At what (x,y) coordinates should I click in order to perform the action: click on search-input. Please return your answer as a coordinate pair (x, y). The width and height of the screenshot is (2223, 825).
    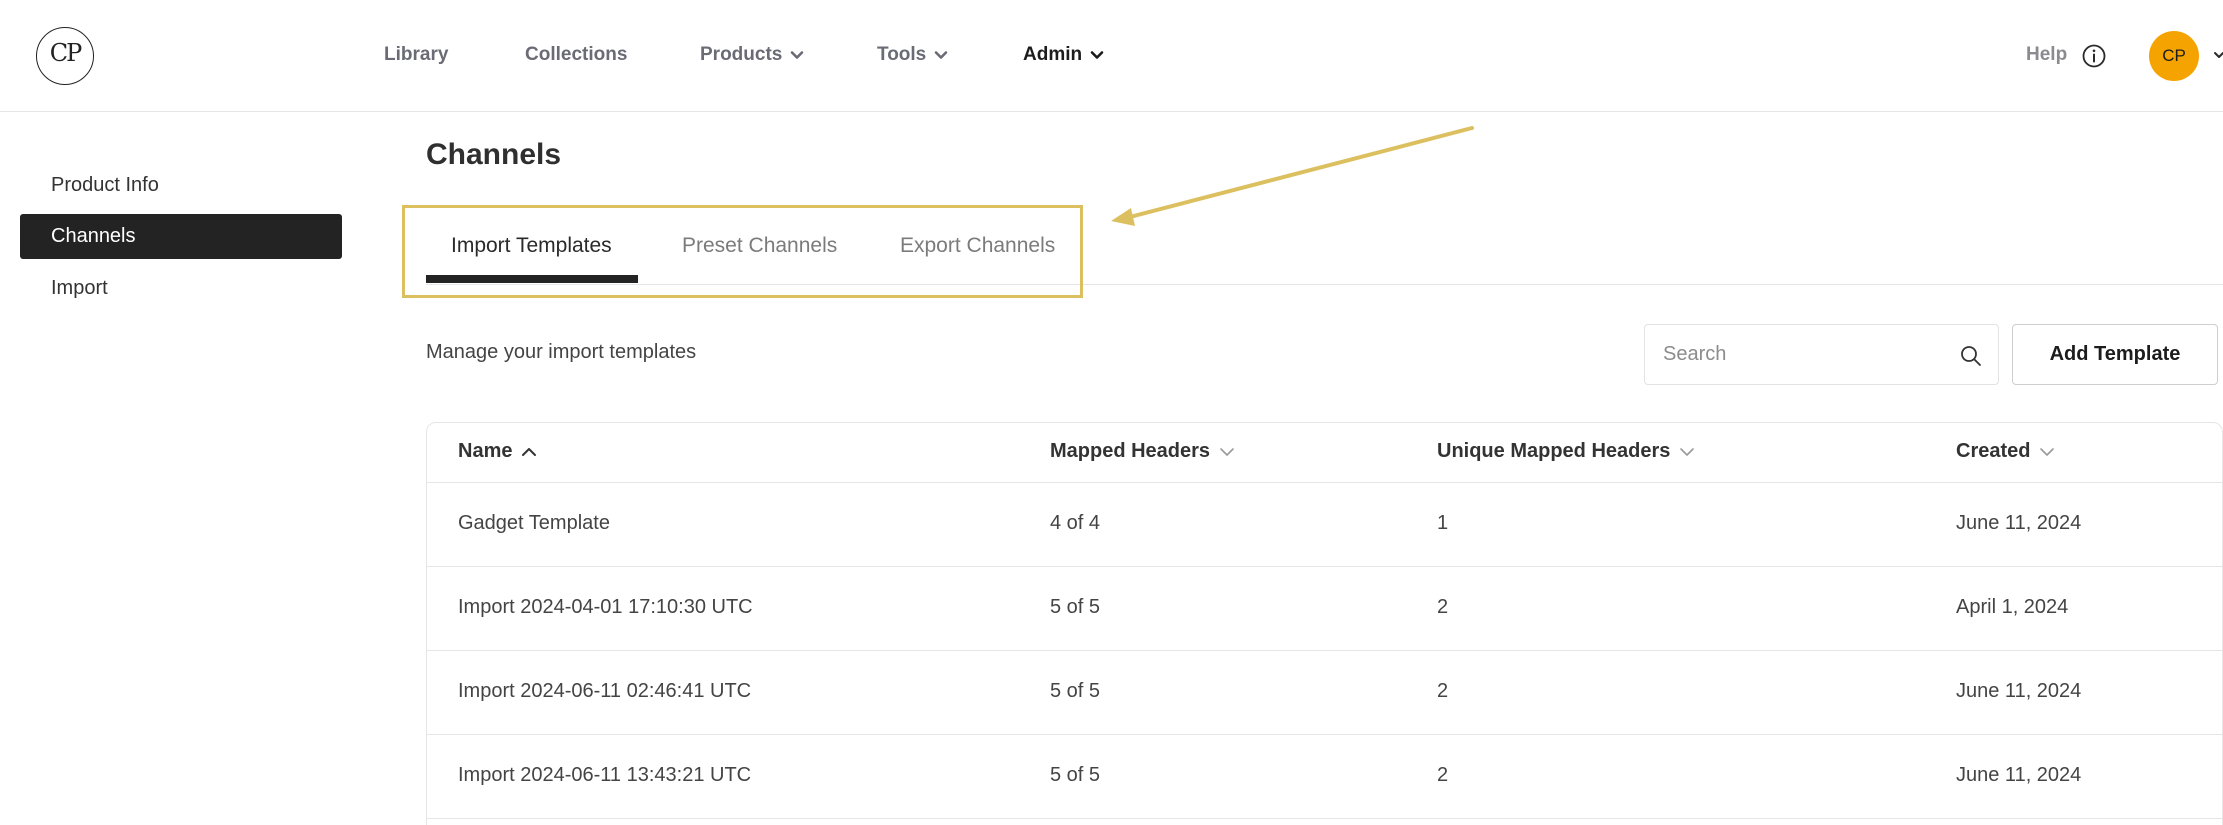
    Looking at the image, I should click on (1821, 354).